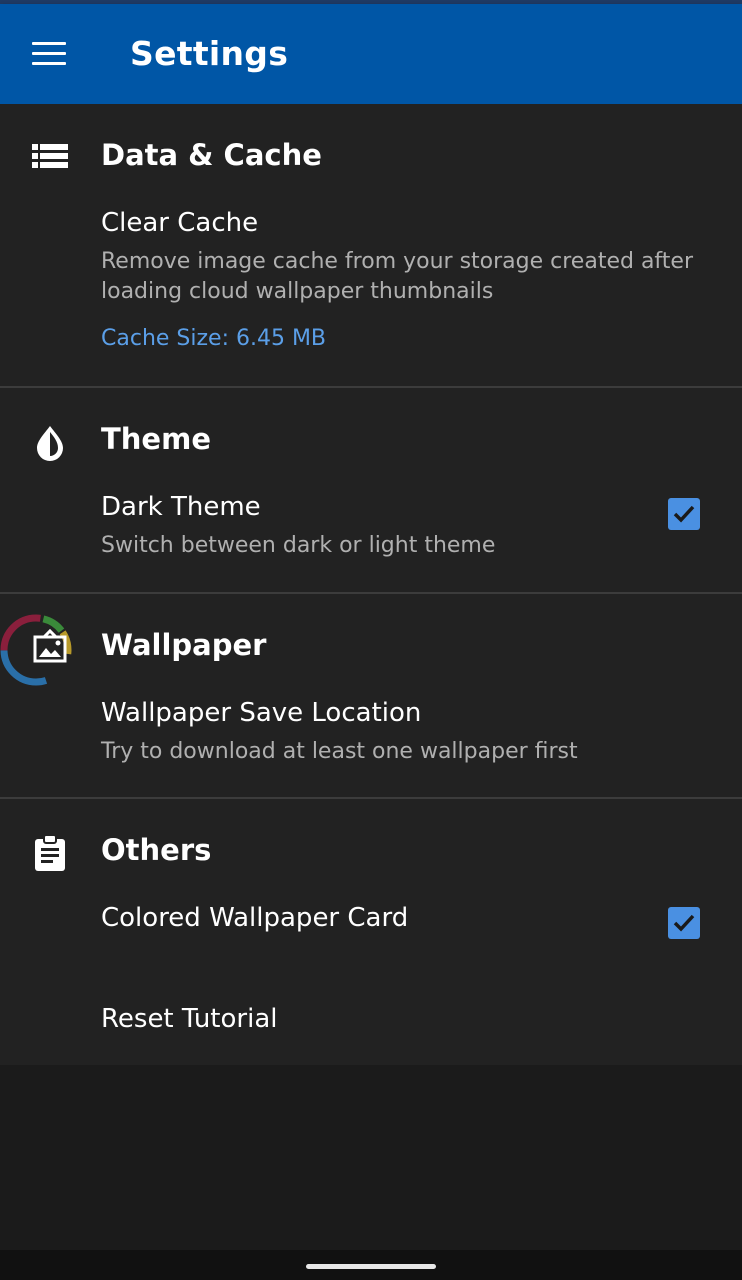 This screenshot has height=1280, width=742. Describe the element at coordinates (684, 923) in the screenshot. I see `colored-wallpaper-card-checkbox` at that location.